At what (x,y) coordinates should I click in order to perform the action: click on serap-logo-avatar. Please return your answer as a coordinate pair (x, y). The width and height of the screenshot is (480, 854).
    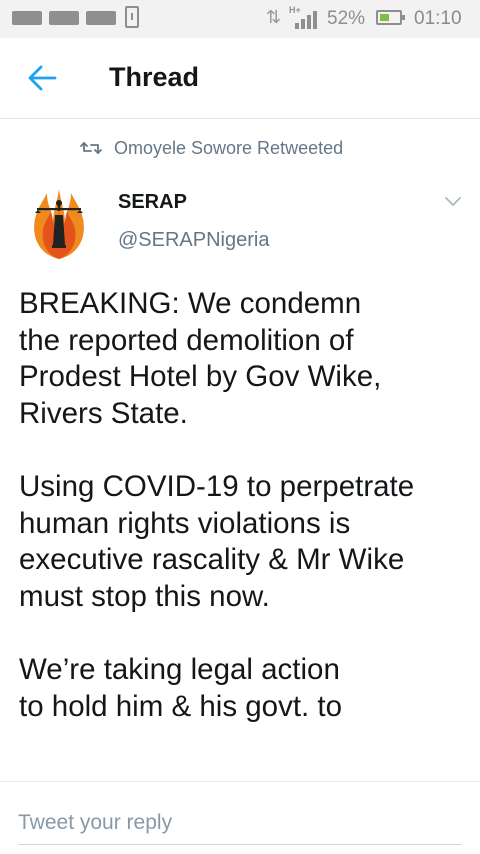
    Looking at the image, I should click on (59, 221).